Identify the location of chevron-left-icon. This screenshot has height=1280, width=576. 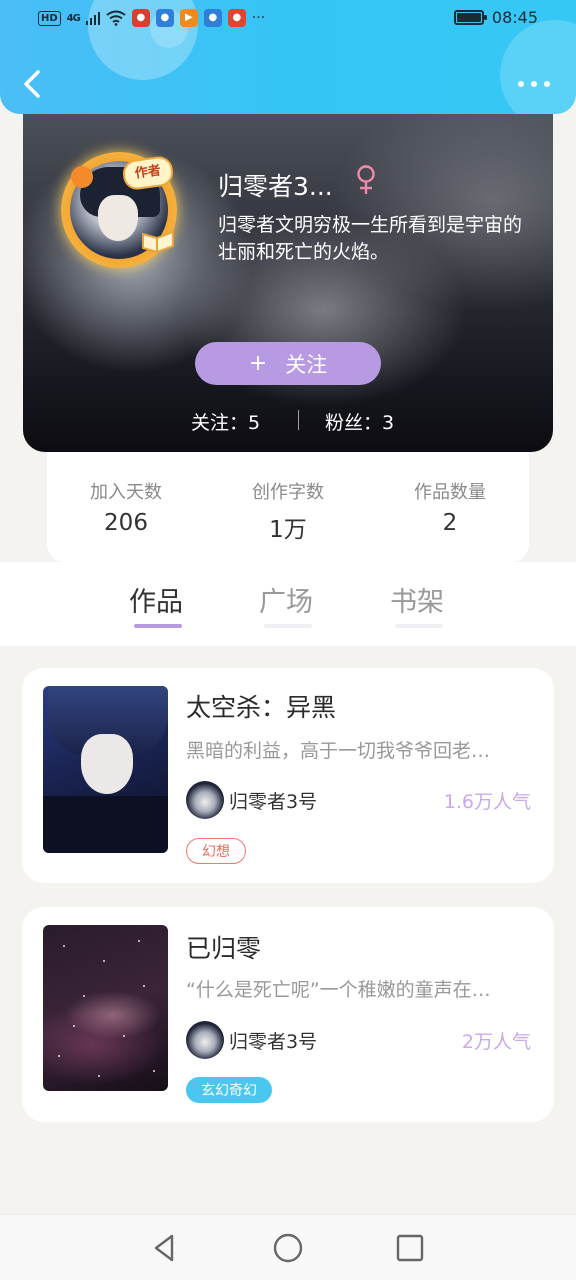
(32, 84).